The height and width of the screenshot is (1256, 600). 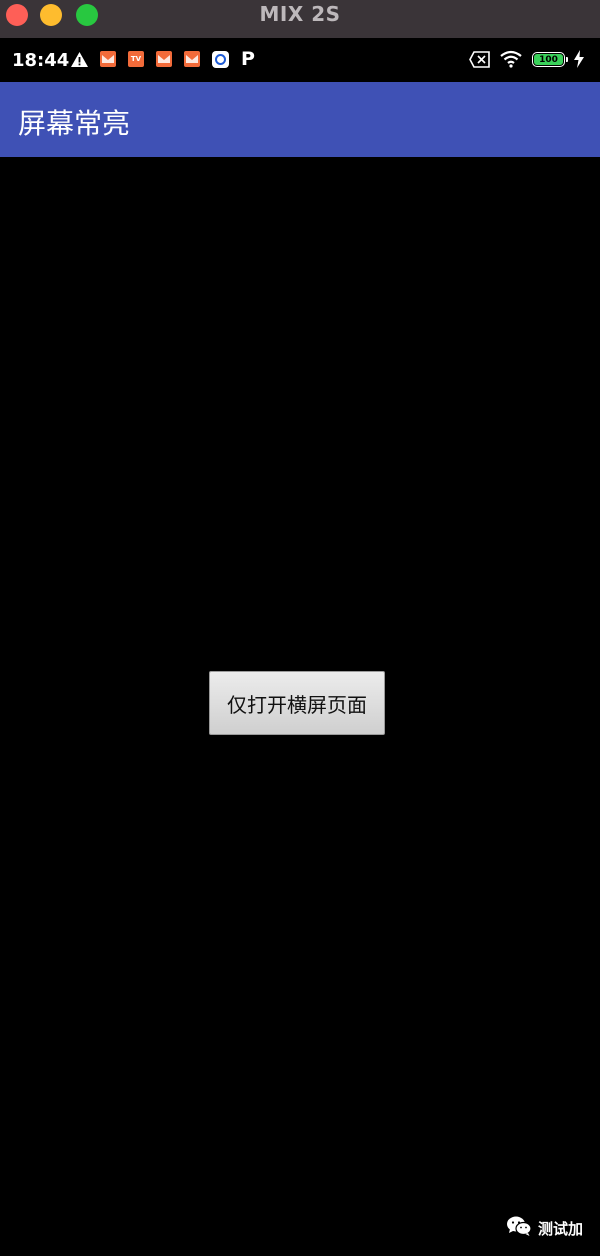 I want to click on battery-indicator: 100, so click(x=548, y=59).